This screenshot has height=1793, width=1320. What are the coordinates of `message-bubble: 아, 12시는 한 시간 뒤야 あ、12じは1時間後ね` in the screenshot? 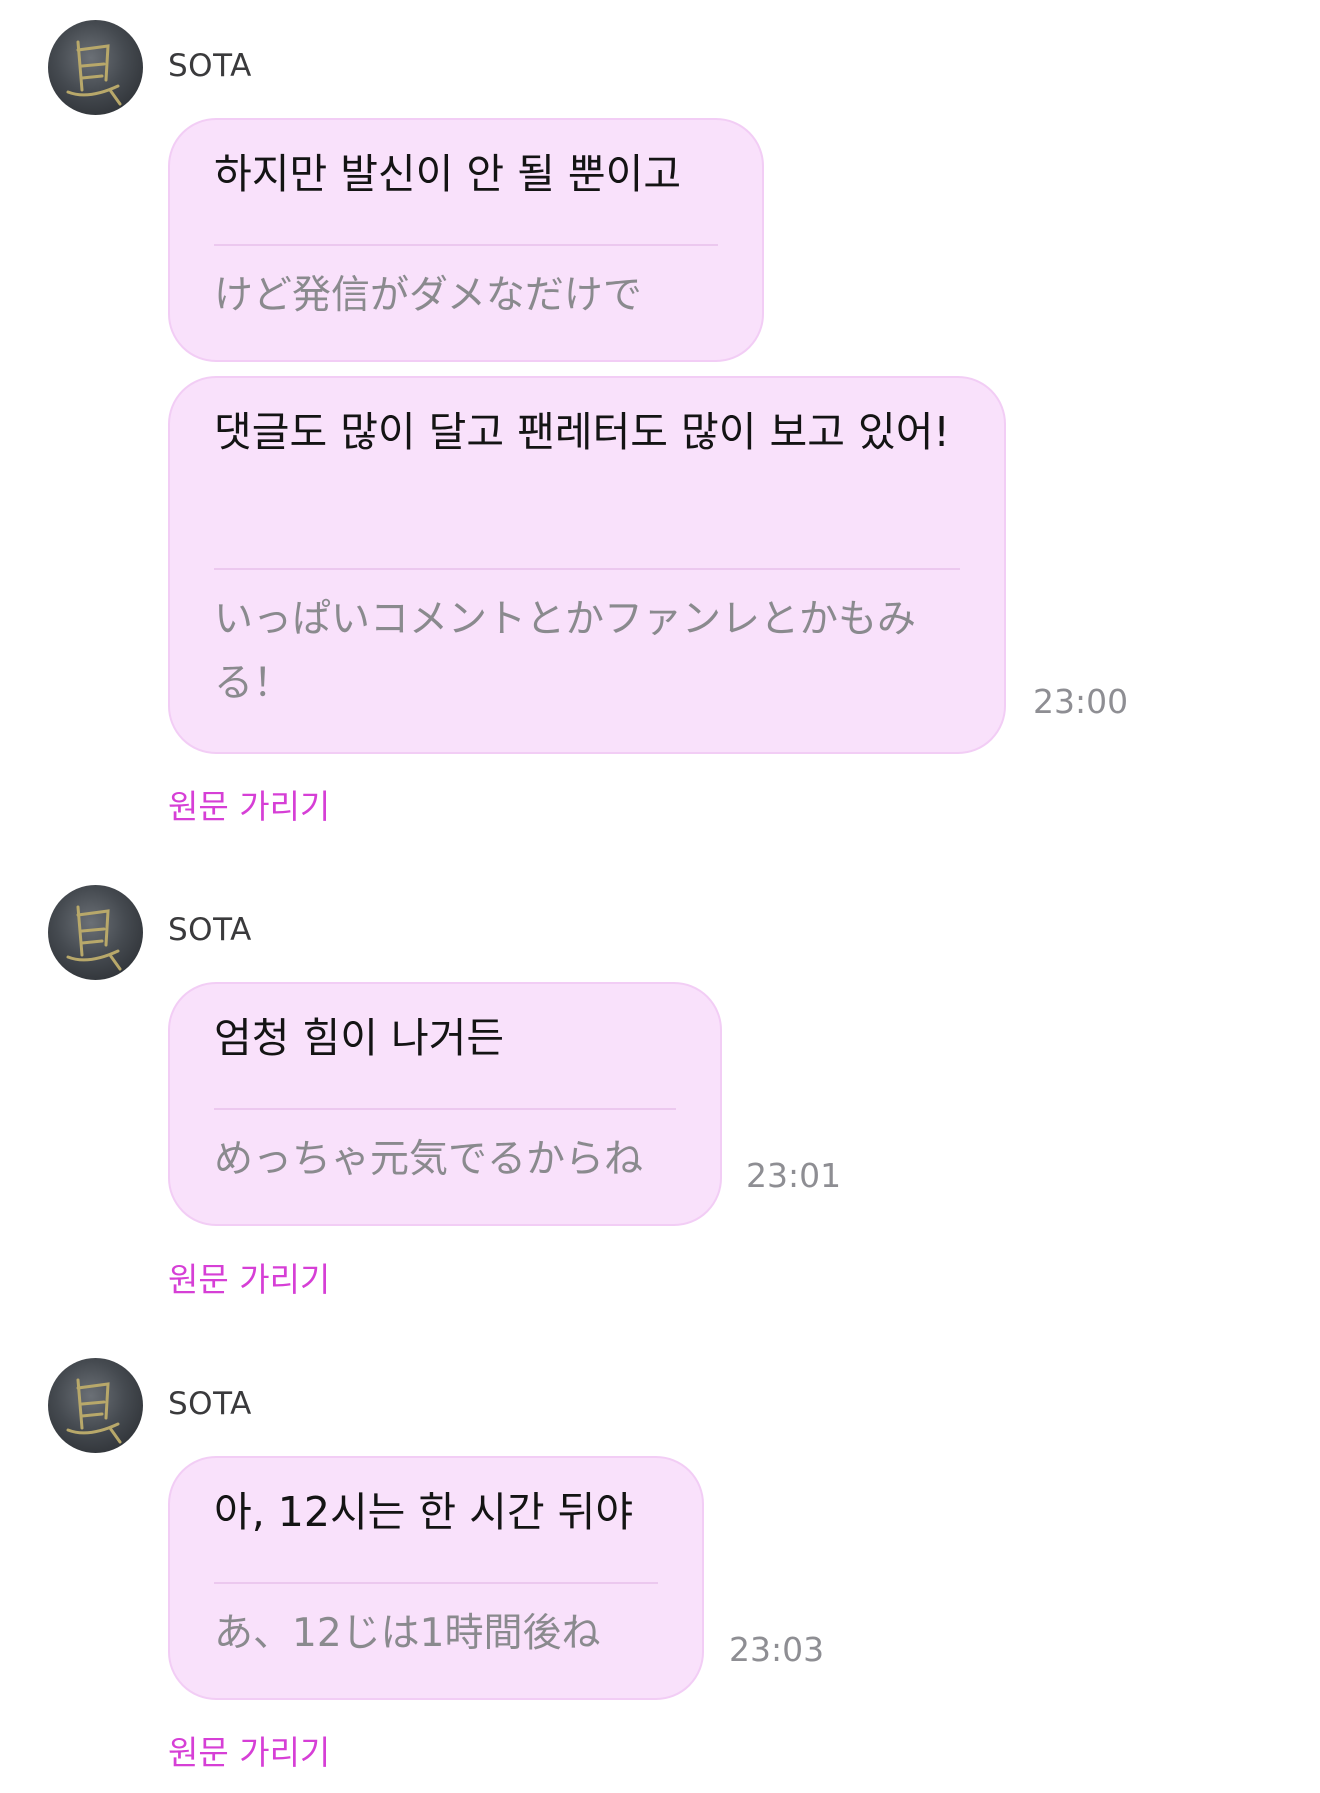 It's located at (436, 1578).